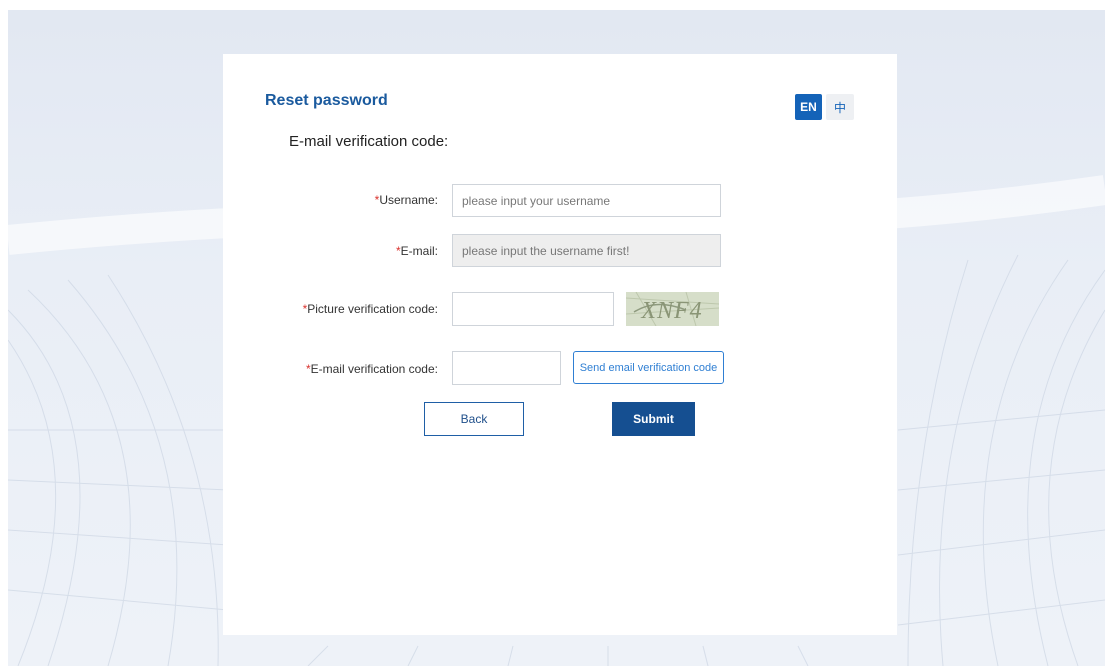 The image size is (1105, 666). Describe the element at coordinates (586, 200) in the screenshot. I see `username-input` at that location.